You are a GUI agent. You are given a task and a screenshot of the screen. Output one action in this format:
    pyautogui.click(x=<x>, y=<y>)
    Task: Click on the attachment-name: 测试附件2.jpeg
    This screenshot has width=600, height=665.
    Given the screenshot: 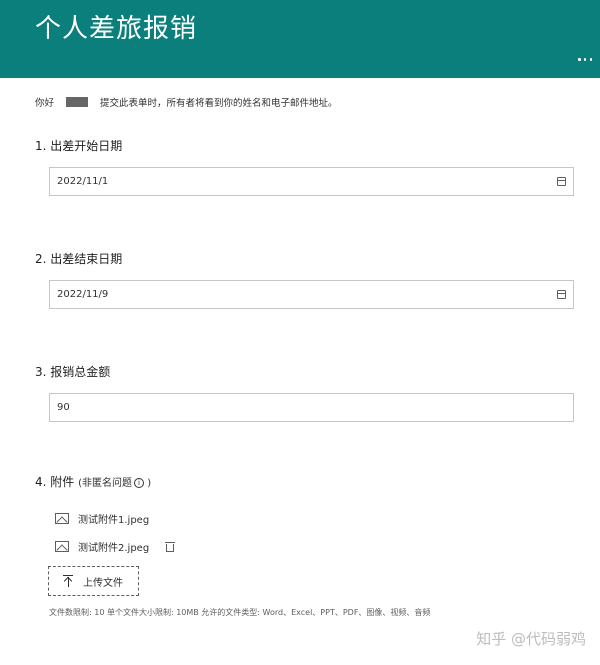 What is the action you would take?
    pyautogui.click(x=114, y=548)
    